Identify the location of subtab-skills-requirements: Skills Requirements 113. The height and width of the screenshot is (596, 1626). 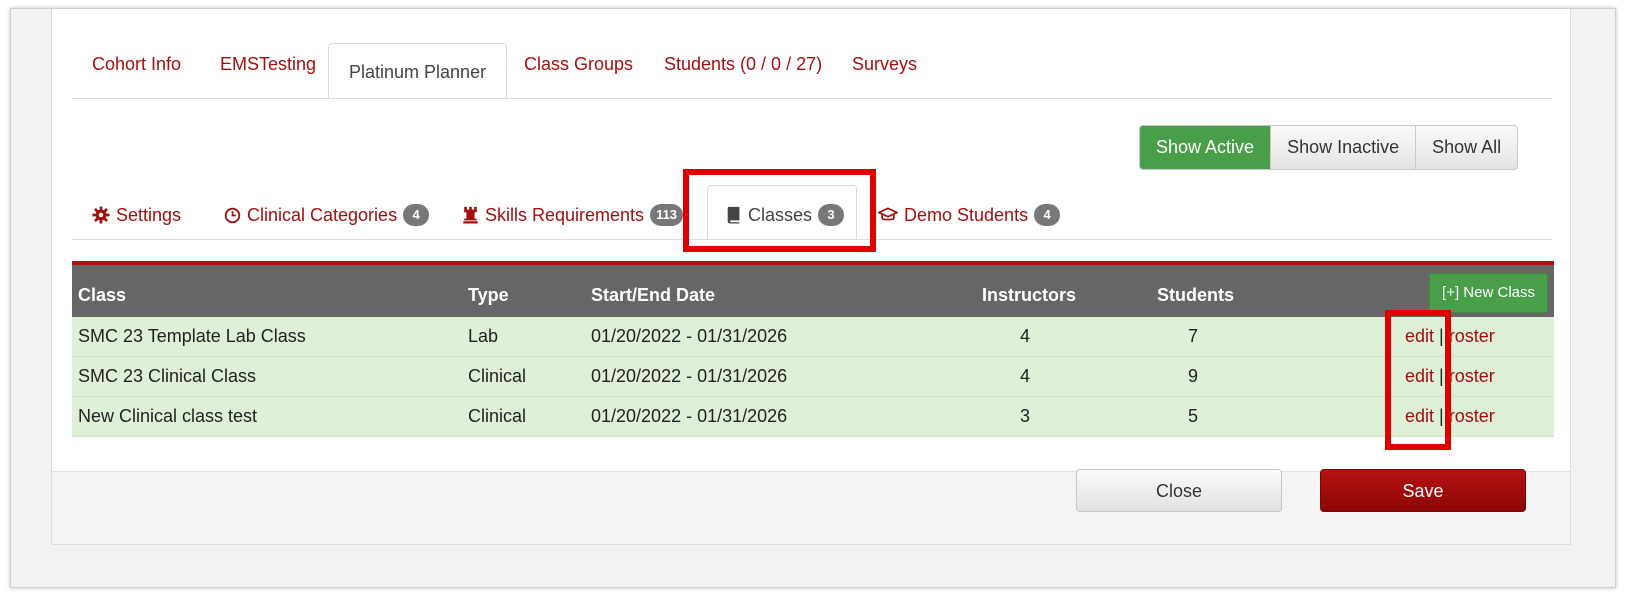
(573, 215).